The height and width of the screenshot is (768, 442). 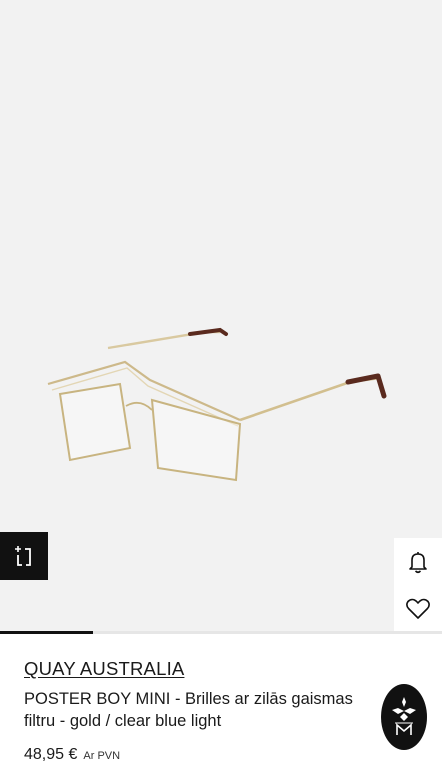 I want to click on heart-icon, so click(x=418, y=609).